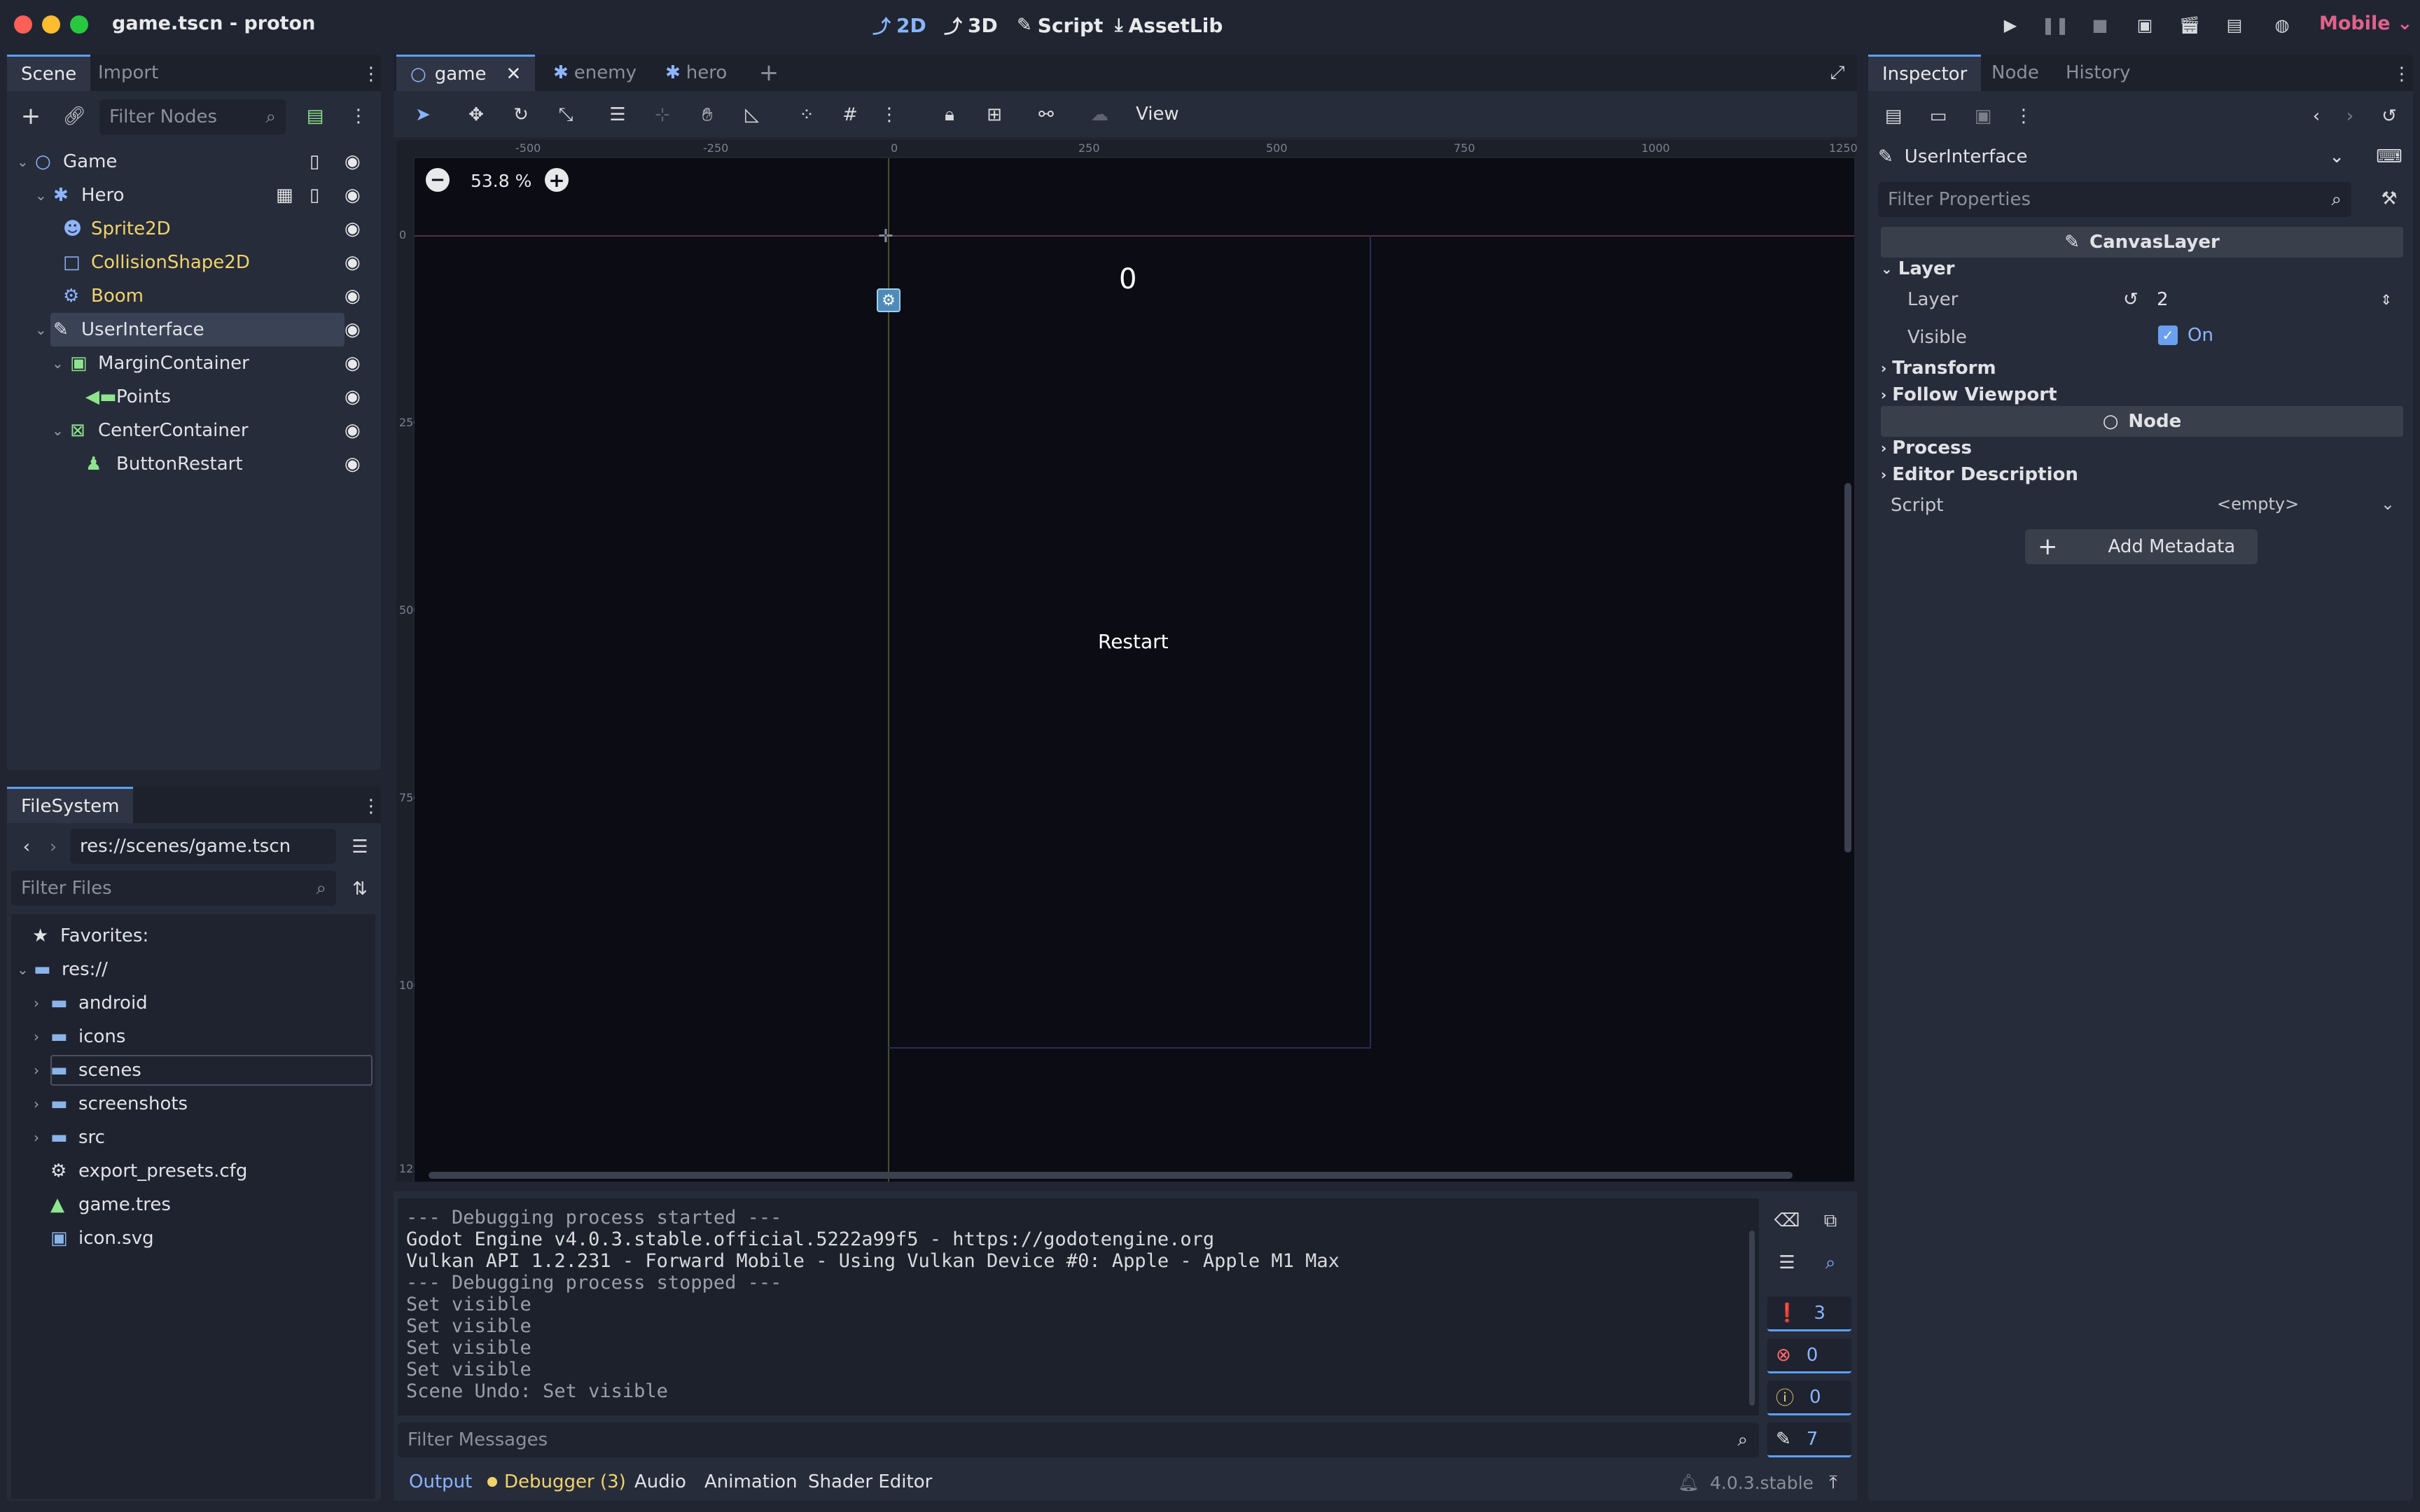 The image size is (2420, 1512). Describe the element at coordinates (192, 363) in the screenshot. I see `tree-node-margincontainer: ⌄ ▣ MarginContainer ◉` at that location.